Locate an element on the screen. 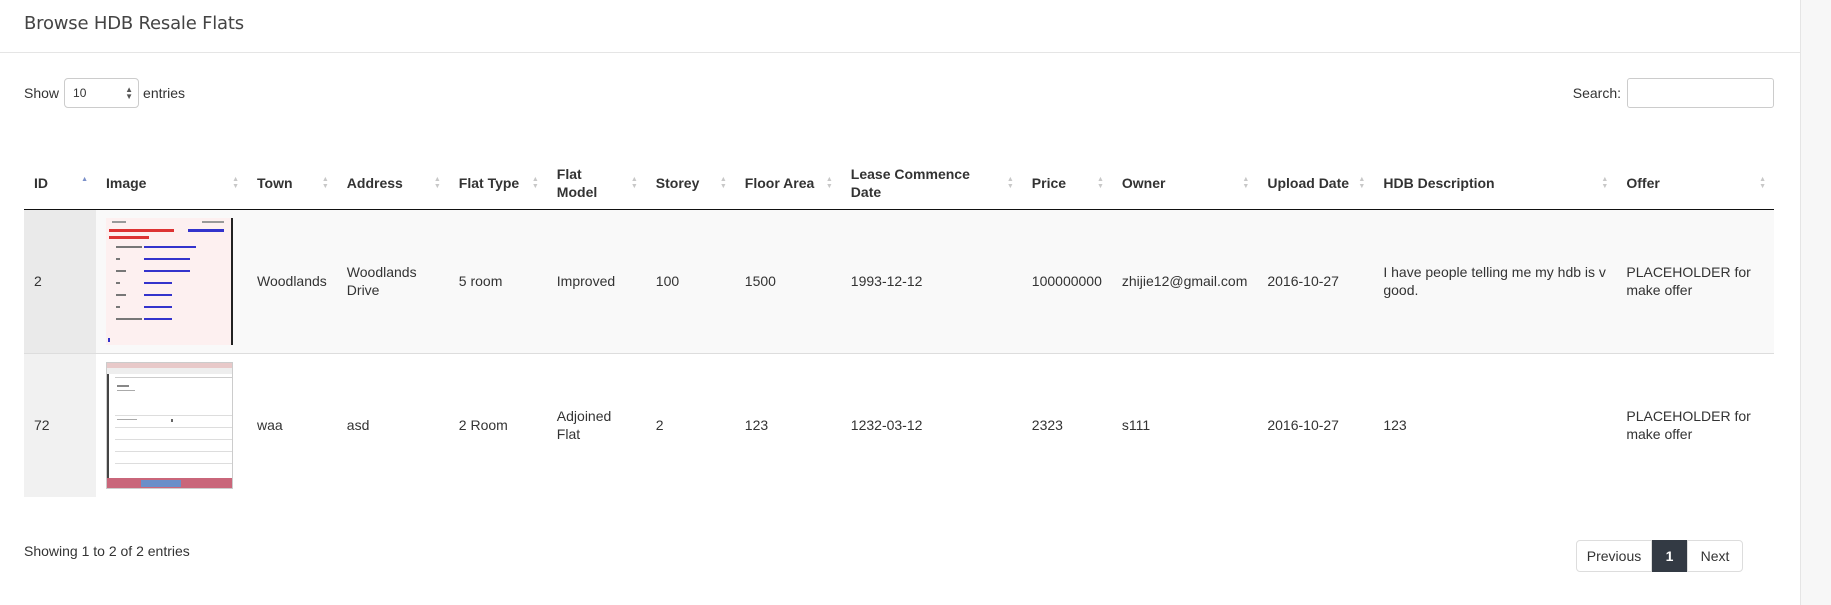  search-input is located at coordinates (1700, 93).